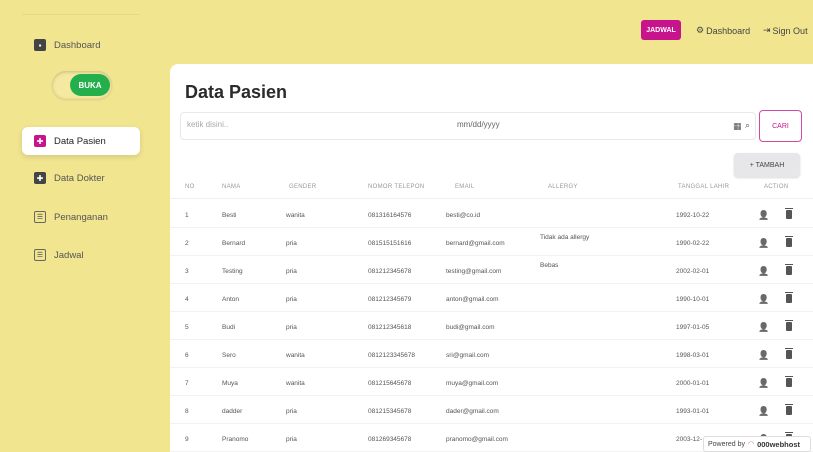 This screenshot has width=813, height=452. I want to click on column-header-tanggal-lahir: TANGGAL LAHIR, so click(704, 187).